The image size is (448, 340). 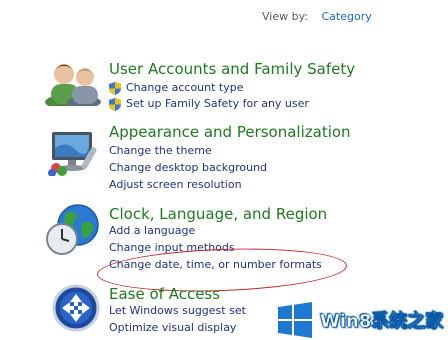 I want to click on link-let-windows-suggest: Let Windows suggest set, so click(x=177, y=310).